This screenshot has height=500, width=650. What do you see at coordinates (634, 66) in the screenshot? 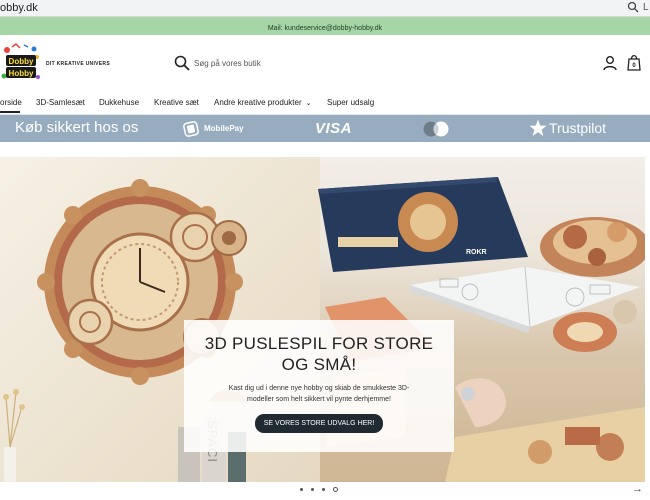
I see `cart-count-badge: 0` at bounding box center [634, 66].